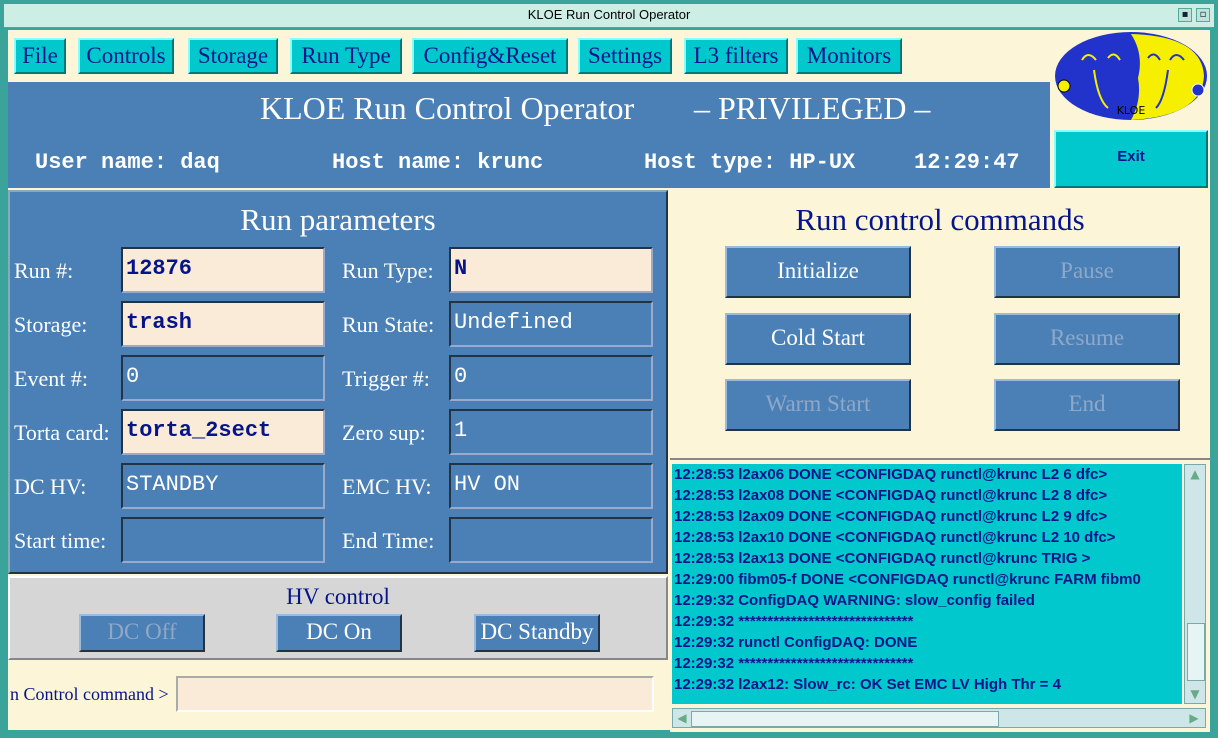  Describe the element at coordinates (551, 486) in the screenshot. I see `emc-hv-value: HV ON` at that location.